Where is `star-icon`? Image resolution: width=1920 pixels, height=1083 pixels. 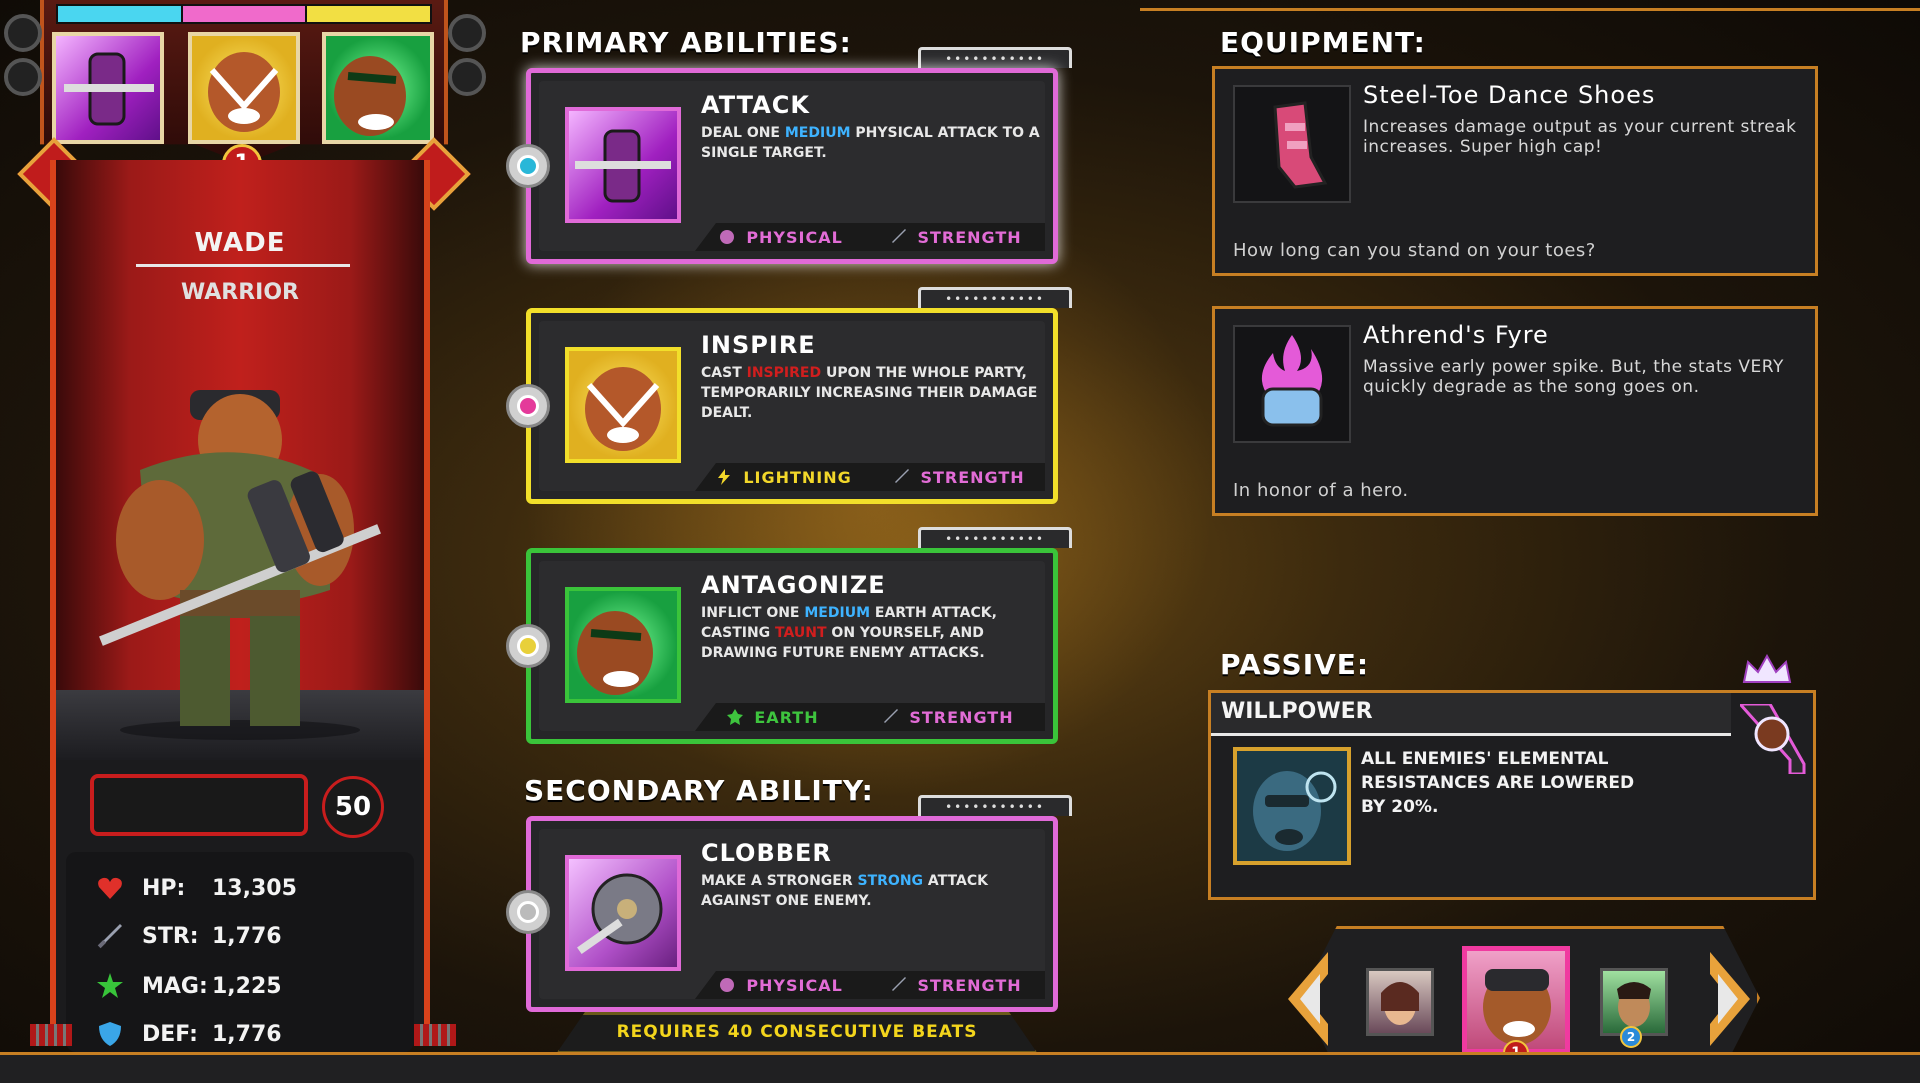
star-icon is located at coordinates (110, 985).